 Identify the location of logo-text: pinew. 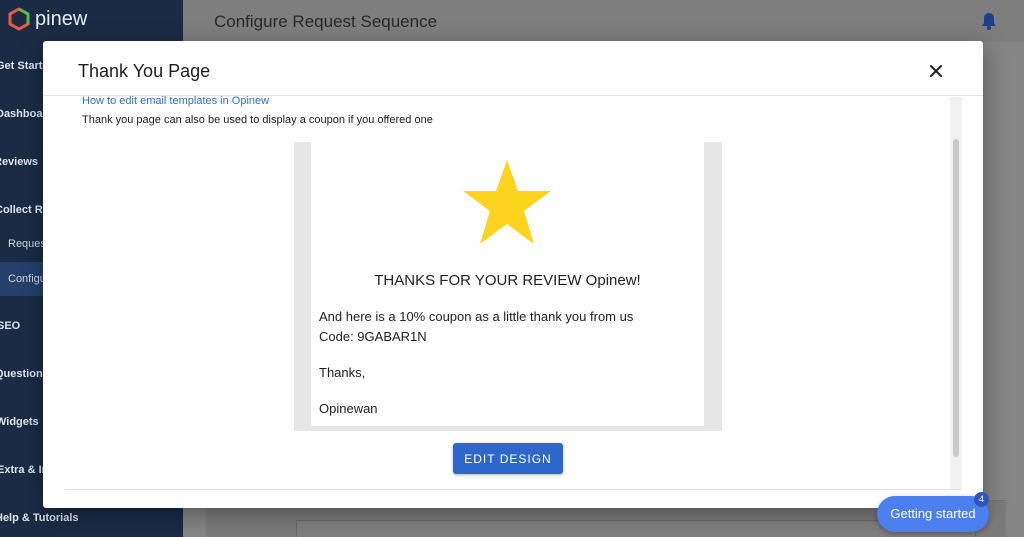
(61, 18).